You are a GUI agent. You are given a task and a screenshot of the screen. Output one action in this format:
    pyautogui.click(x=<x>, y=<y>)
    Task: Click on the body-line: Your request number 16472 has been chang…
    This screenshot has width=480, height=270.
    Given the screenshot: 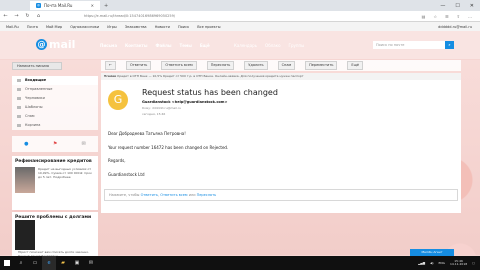 What is the action you would take?
    pyautogui.click(x=168, y=147)
    